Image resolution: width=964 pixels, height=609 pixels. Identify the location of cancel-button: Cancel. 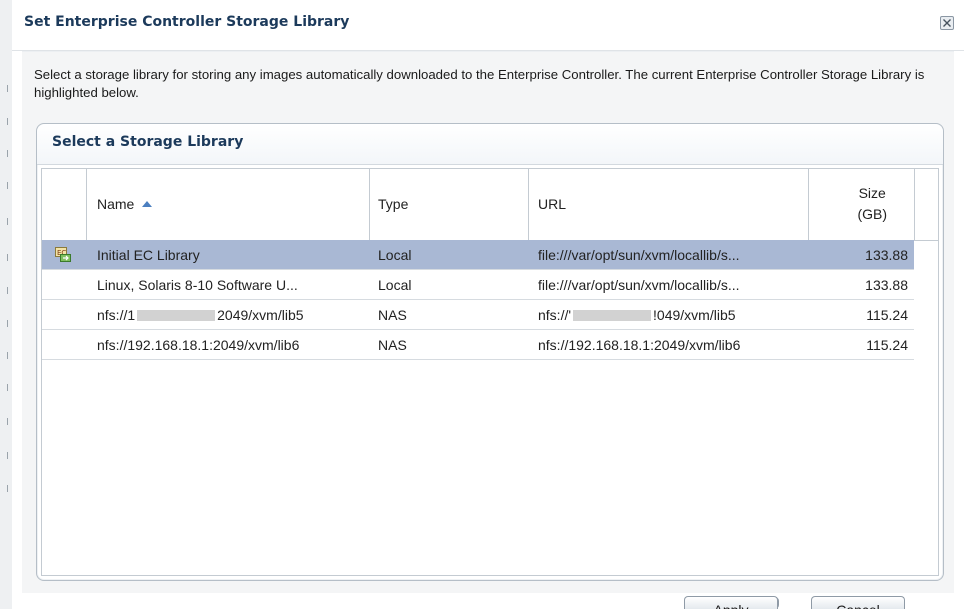
(858, 602).